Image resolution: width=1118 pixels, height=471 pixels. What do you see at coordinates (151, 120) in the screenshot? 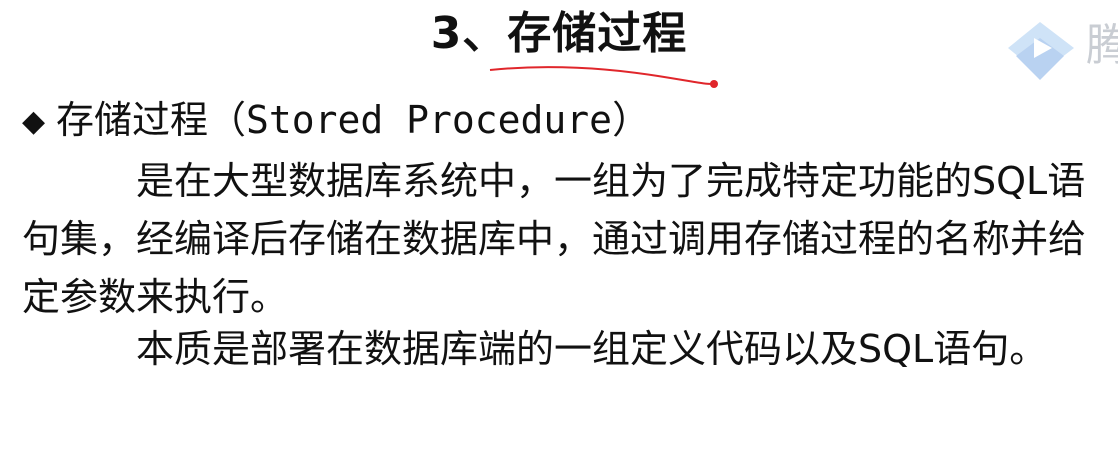
I see `heading-term: 存储过程（` at bounding box center [151, 120].